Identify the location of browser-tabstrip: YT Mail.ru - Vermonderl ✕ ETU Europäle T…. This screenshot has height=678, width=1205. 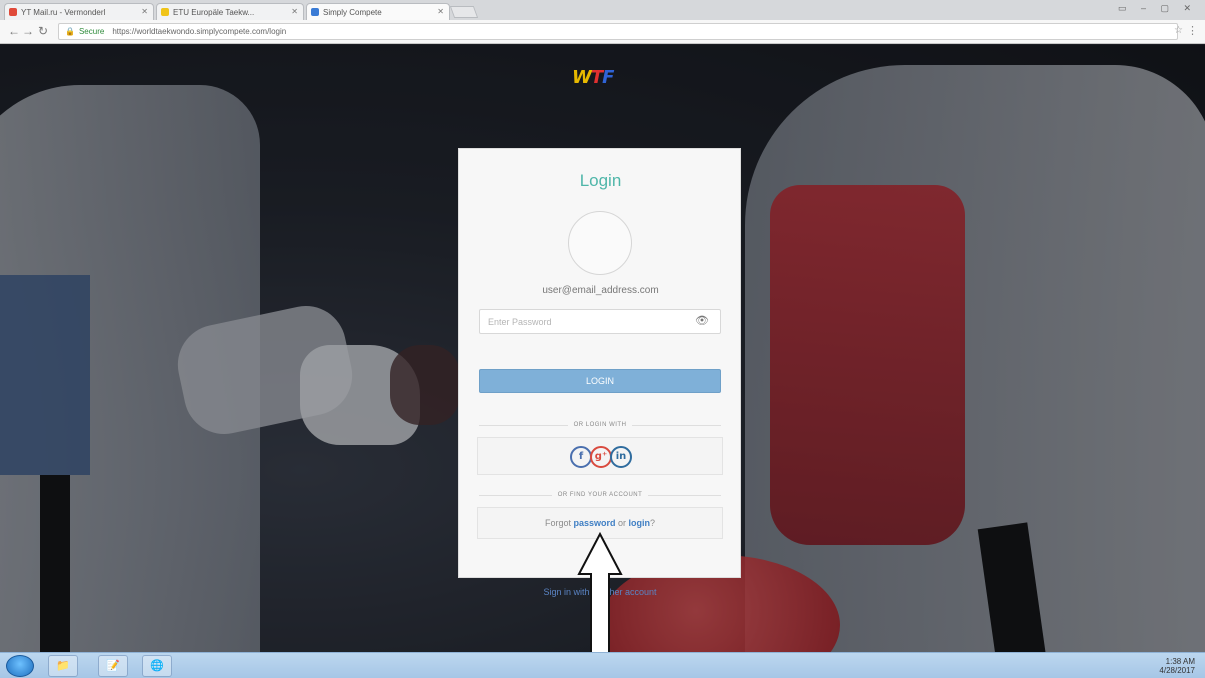
(602, 10).